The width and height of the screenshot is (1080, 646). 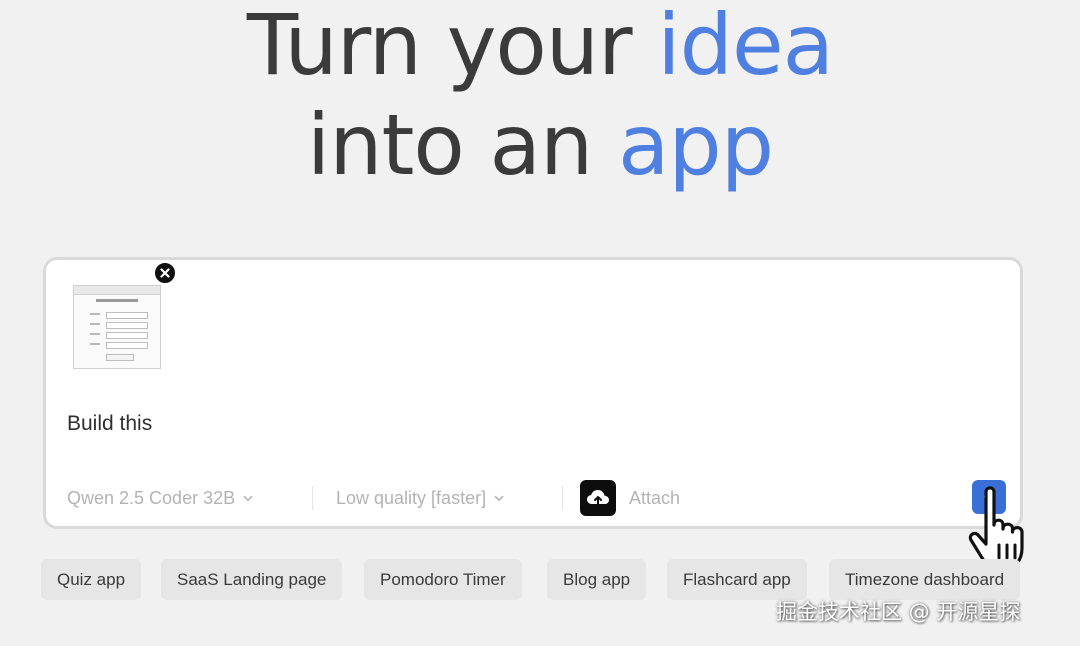 I want to click on attach-button: Attach, so click(x=630, y=498).